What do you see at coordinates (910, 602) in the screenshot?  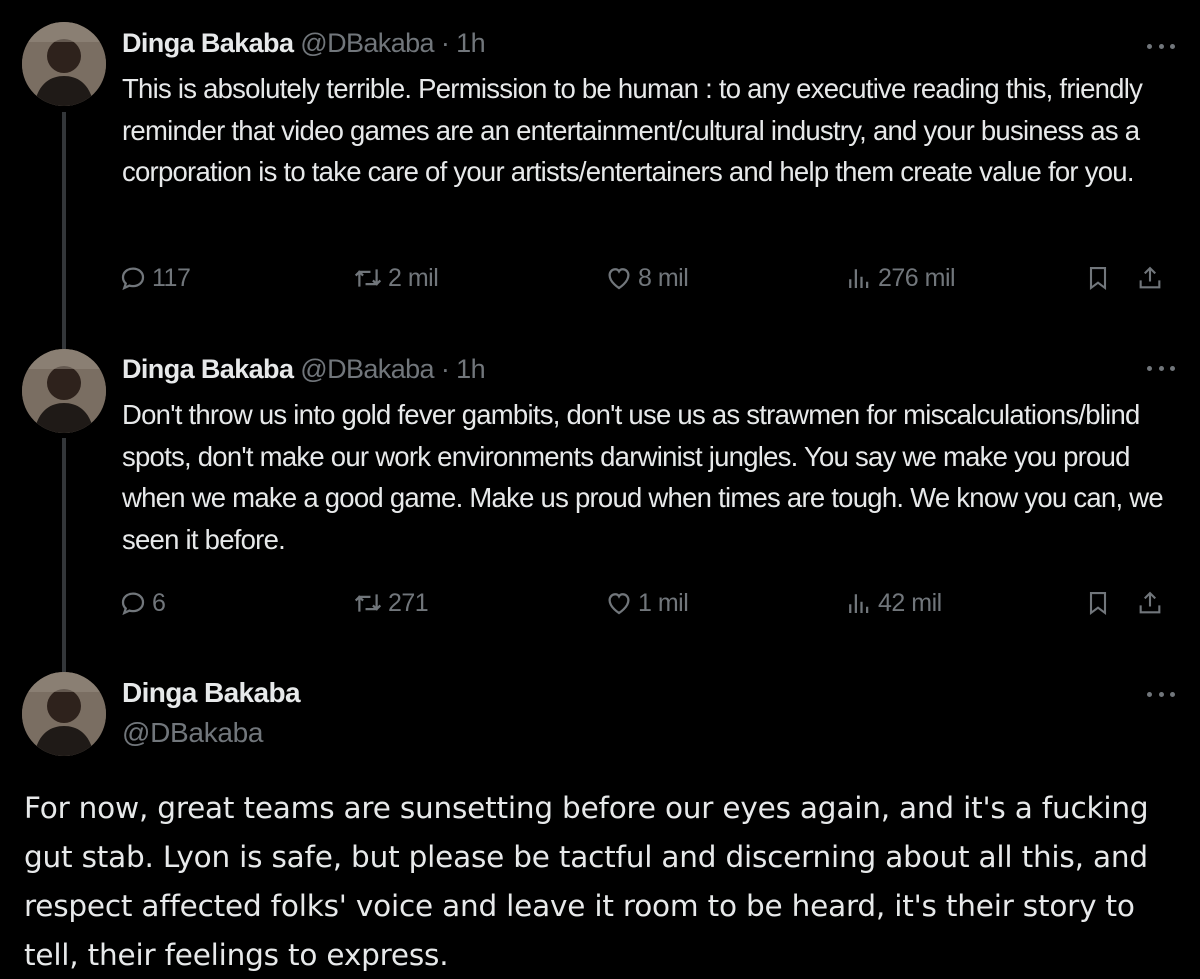 I see `views-count: 42 mil` at bounding box center [910, 602].